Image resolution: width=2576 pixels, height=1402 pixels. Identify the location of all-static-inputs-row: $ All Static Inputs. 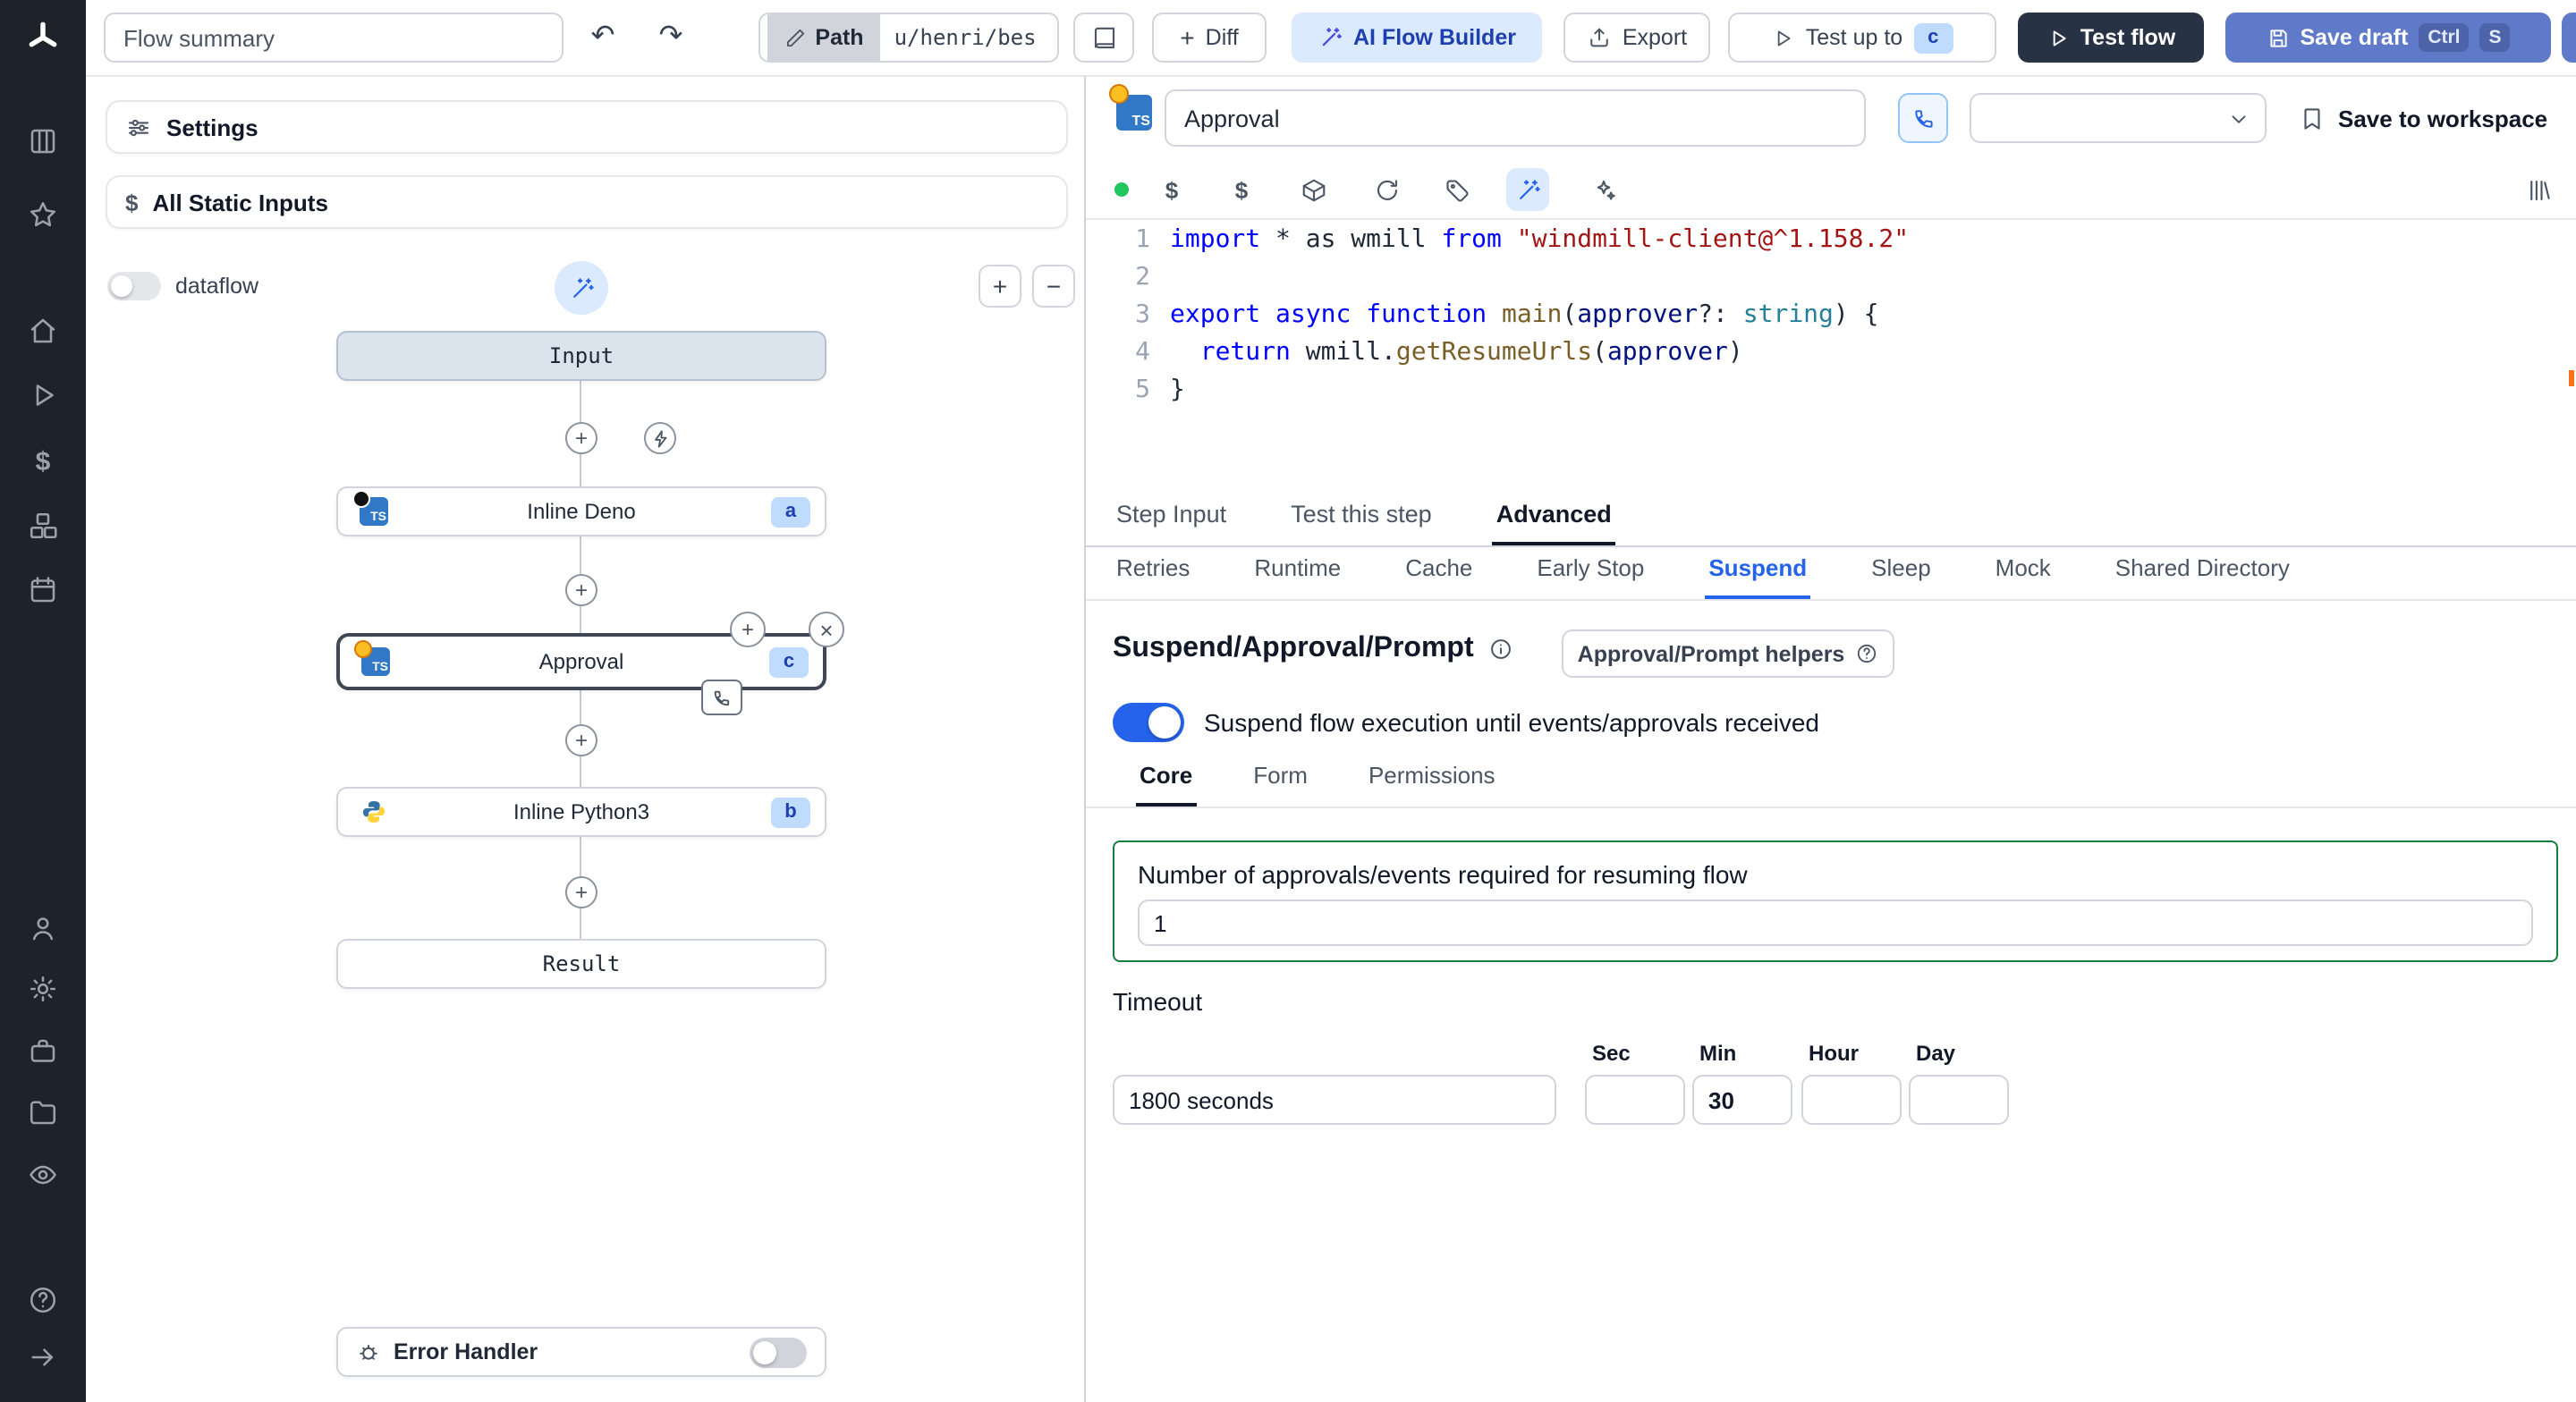
(587, 202).